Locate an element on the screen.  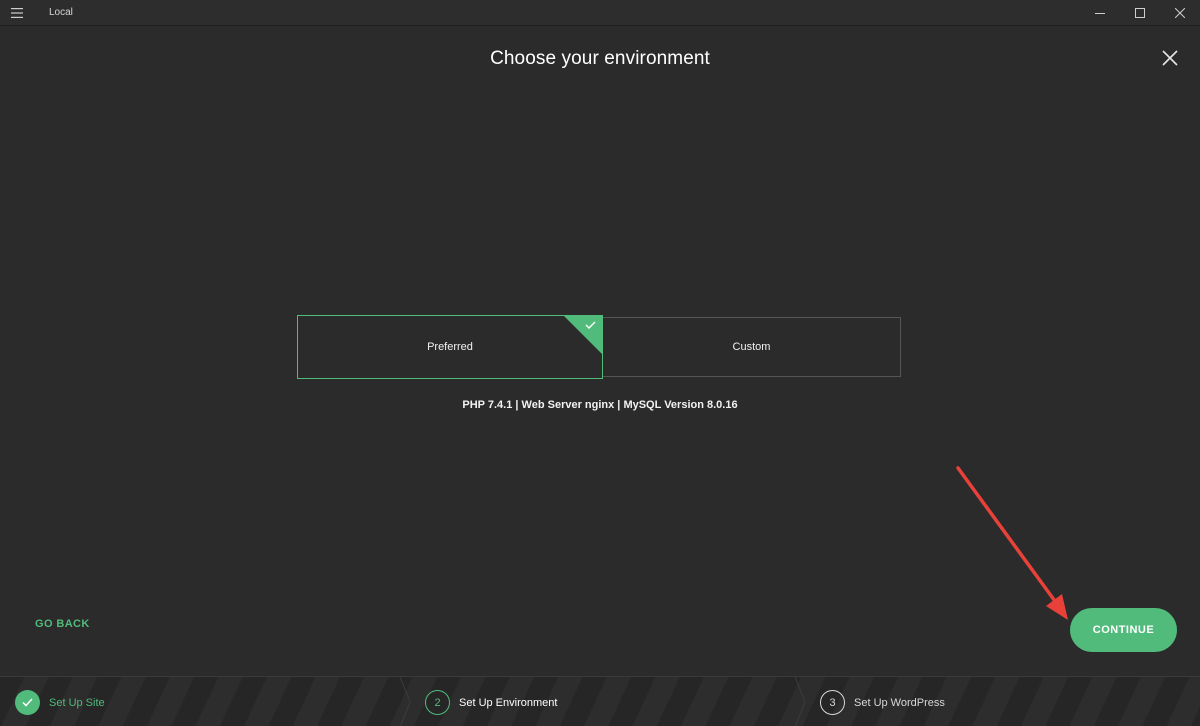
window-controls is located at coordinates (1140, 13).